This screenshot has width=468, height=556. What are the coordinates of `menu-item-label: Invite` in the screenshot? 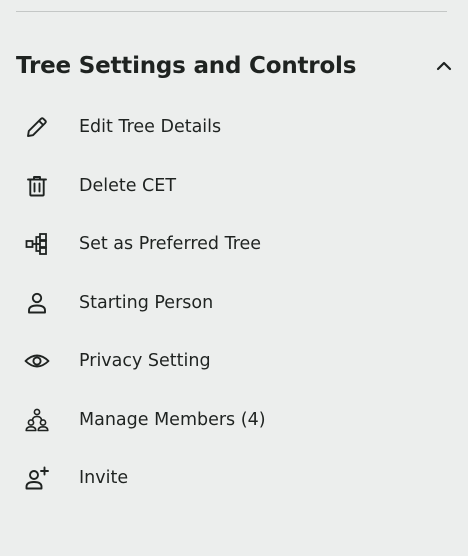 It's located at (104, 478).